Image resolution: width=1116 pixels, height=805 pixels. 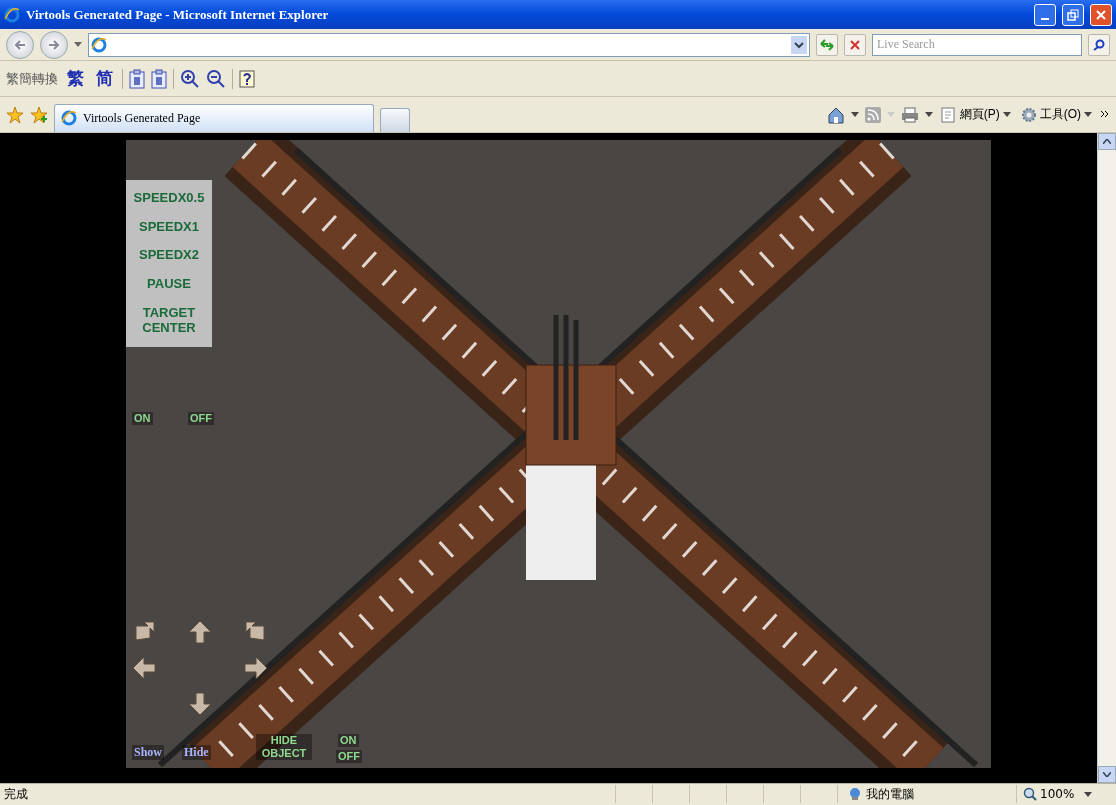 I want to click on menu-item: SPEEDX1, so click(x=169, y=225).